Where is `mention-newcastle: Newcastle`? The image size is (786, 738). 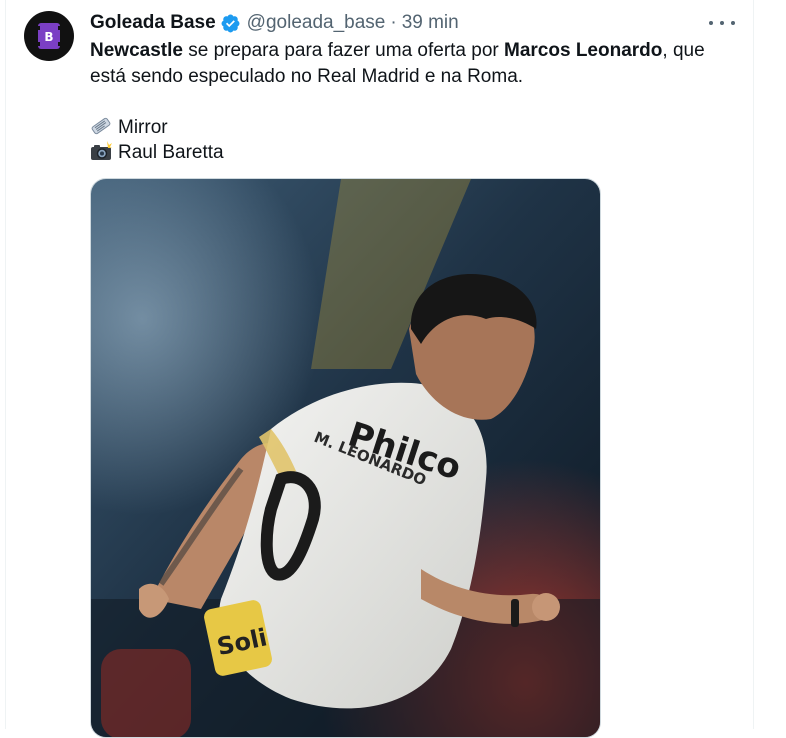
mention-newcastle: Newcastle is located at coordinates (136, 50).